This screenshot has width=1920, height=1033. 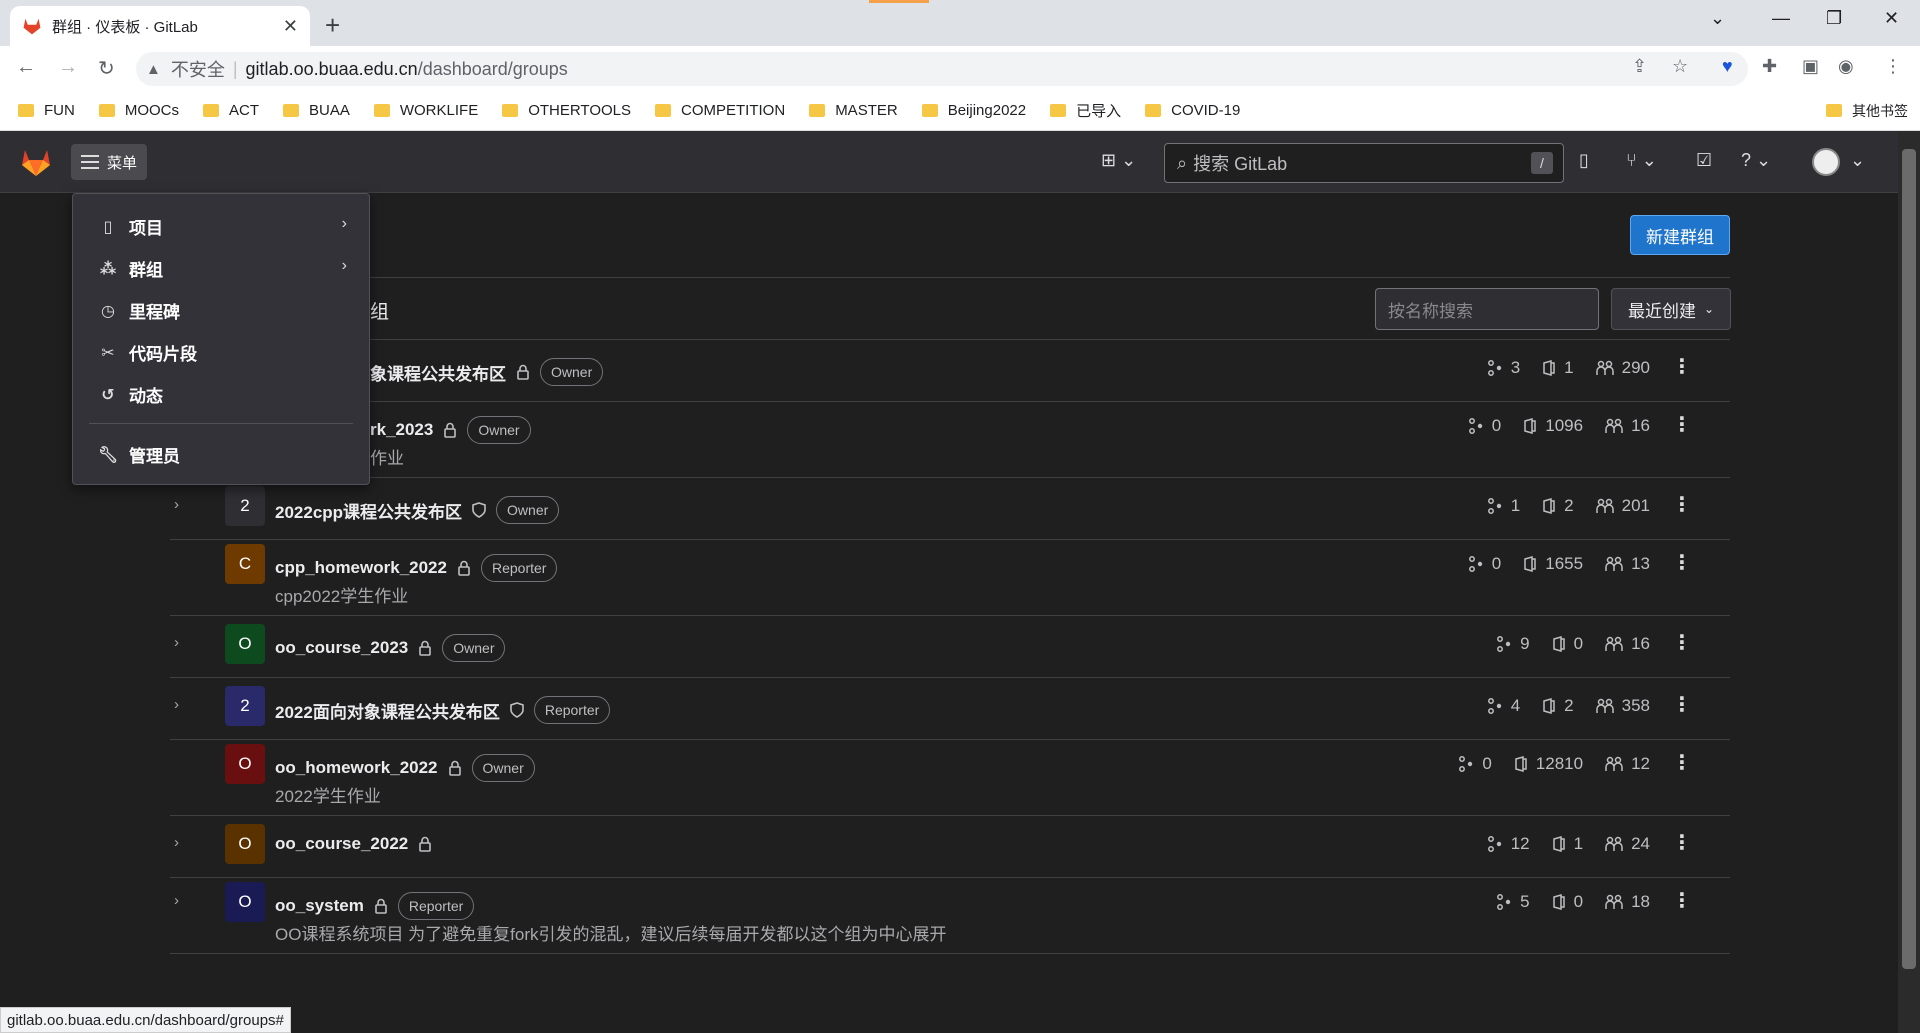 What do you see at coordinates (1641, 160) in the screenshot?
I see `merge-requests-icon: ⑂ ⌄` at bounding box center [1641, 160].